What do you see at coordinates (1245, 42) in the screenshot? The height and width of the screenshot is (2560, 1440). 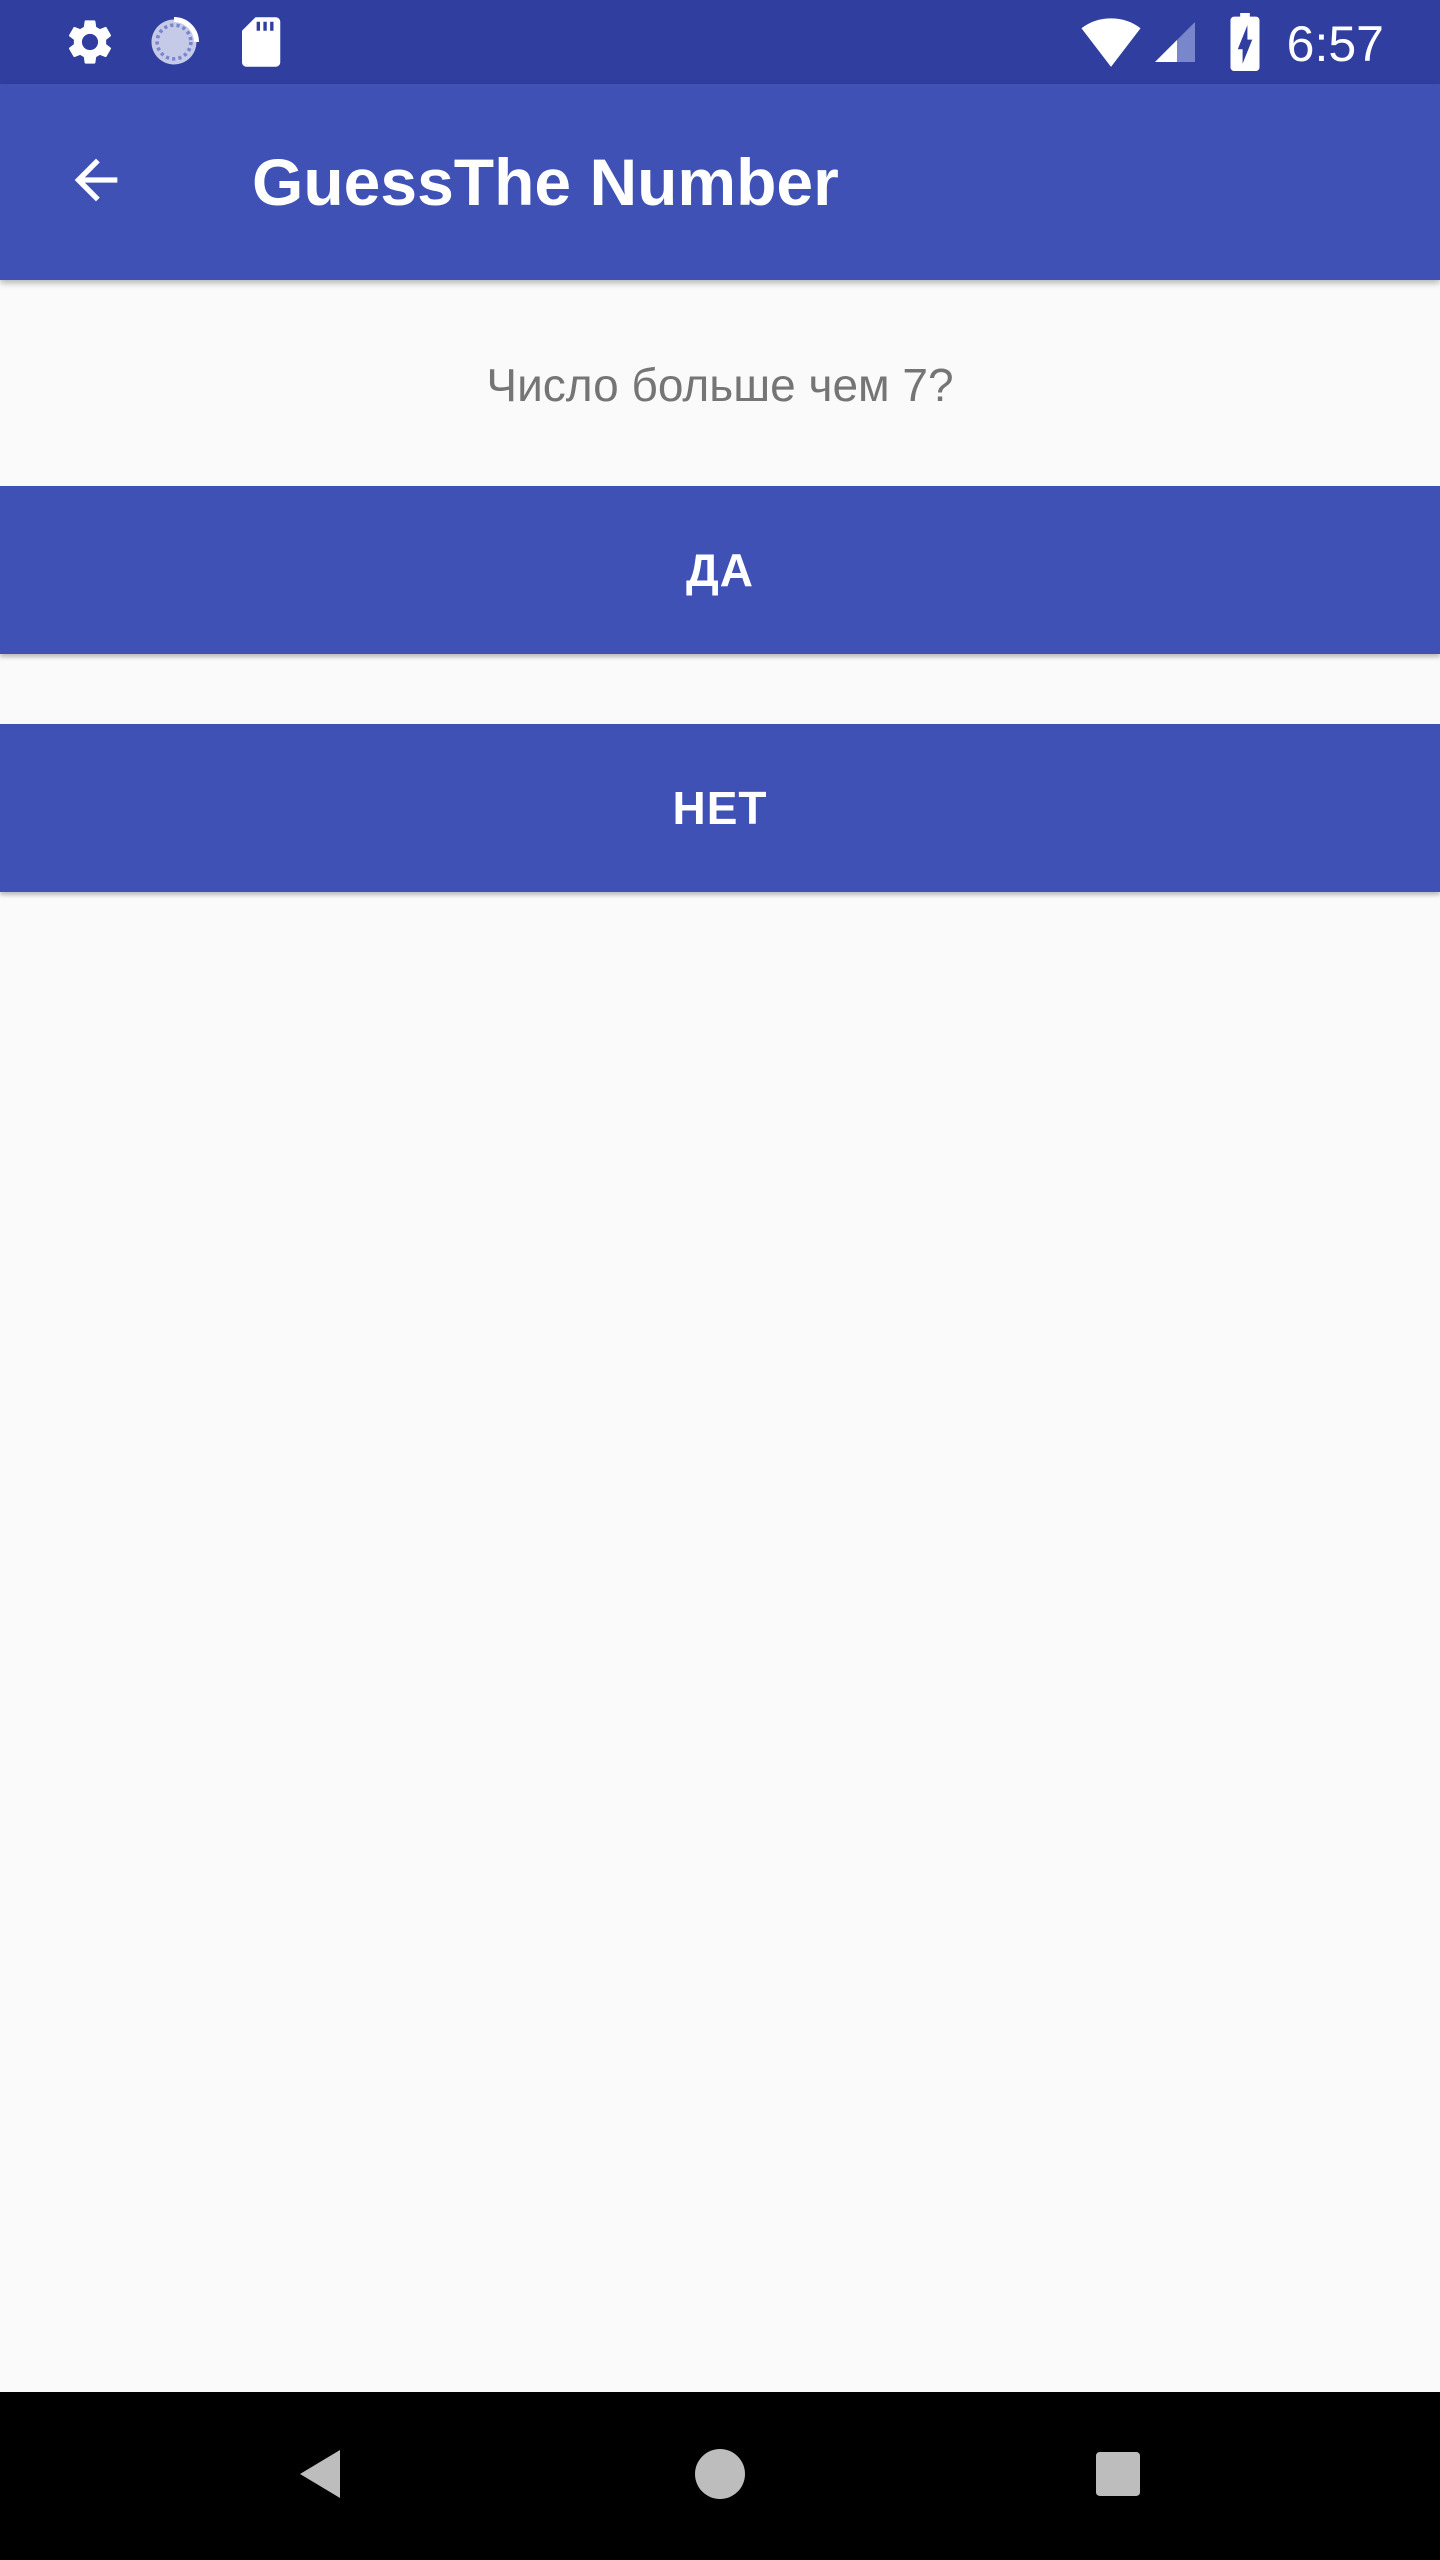 I see `battery-charging-icon` at bounding box center [1245, 42].